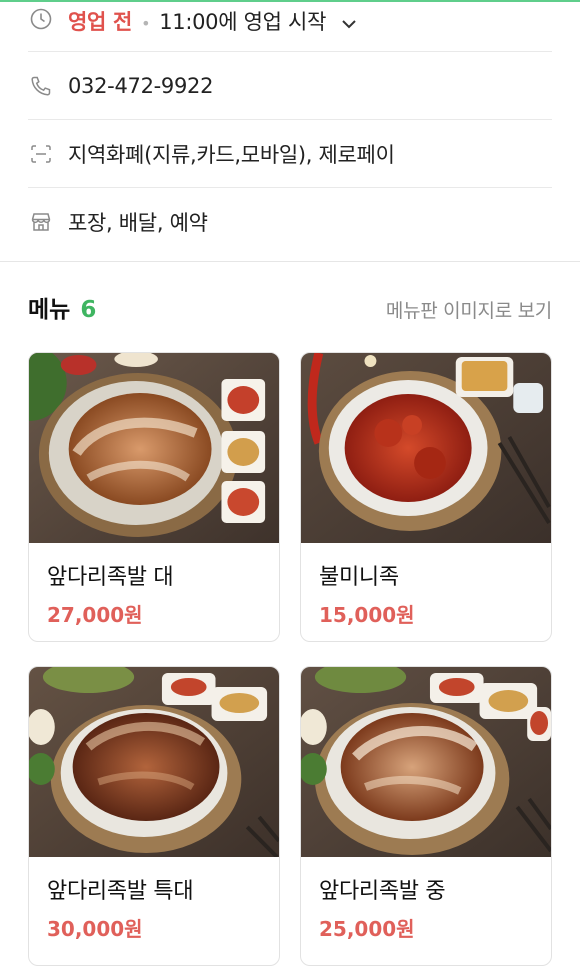 The image size is (580, 966). I want to click on menu-item-name: 앞다리족발 대, so click(110, 577).